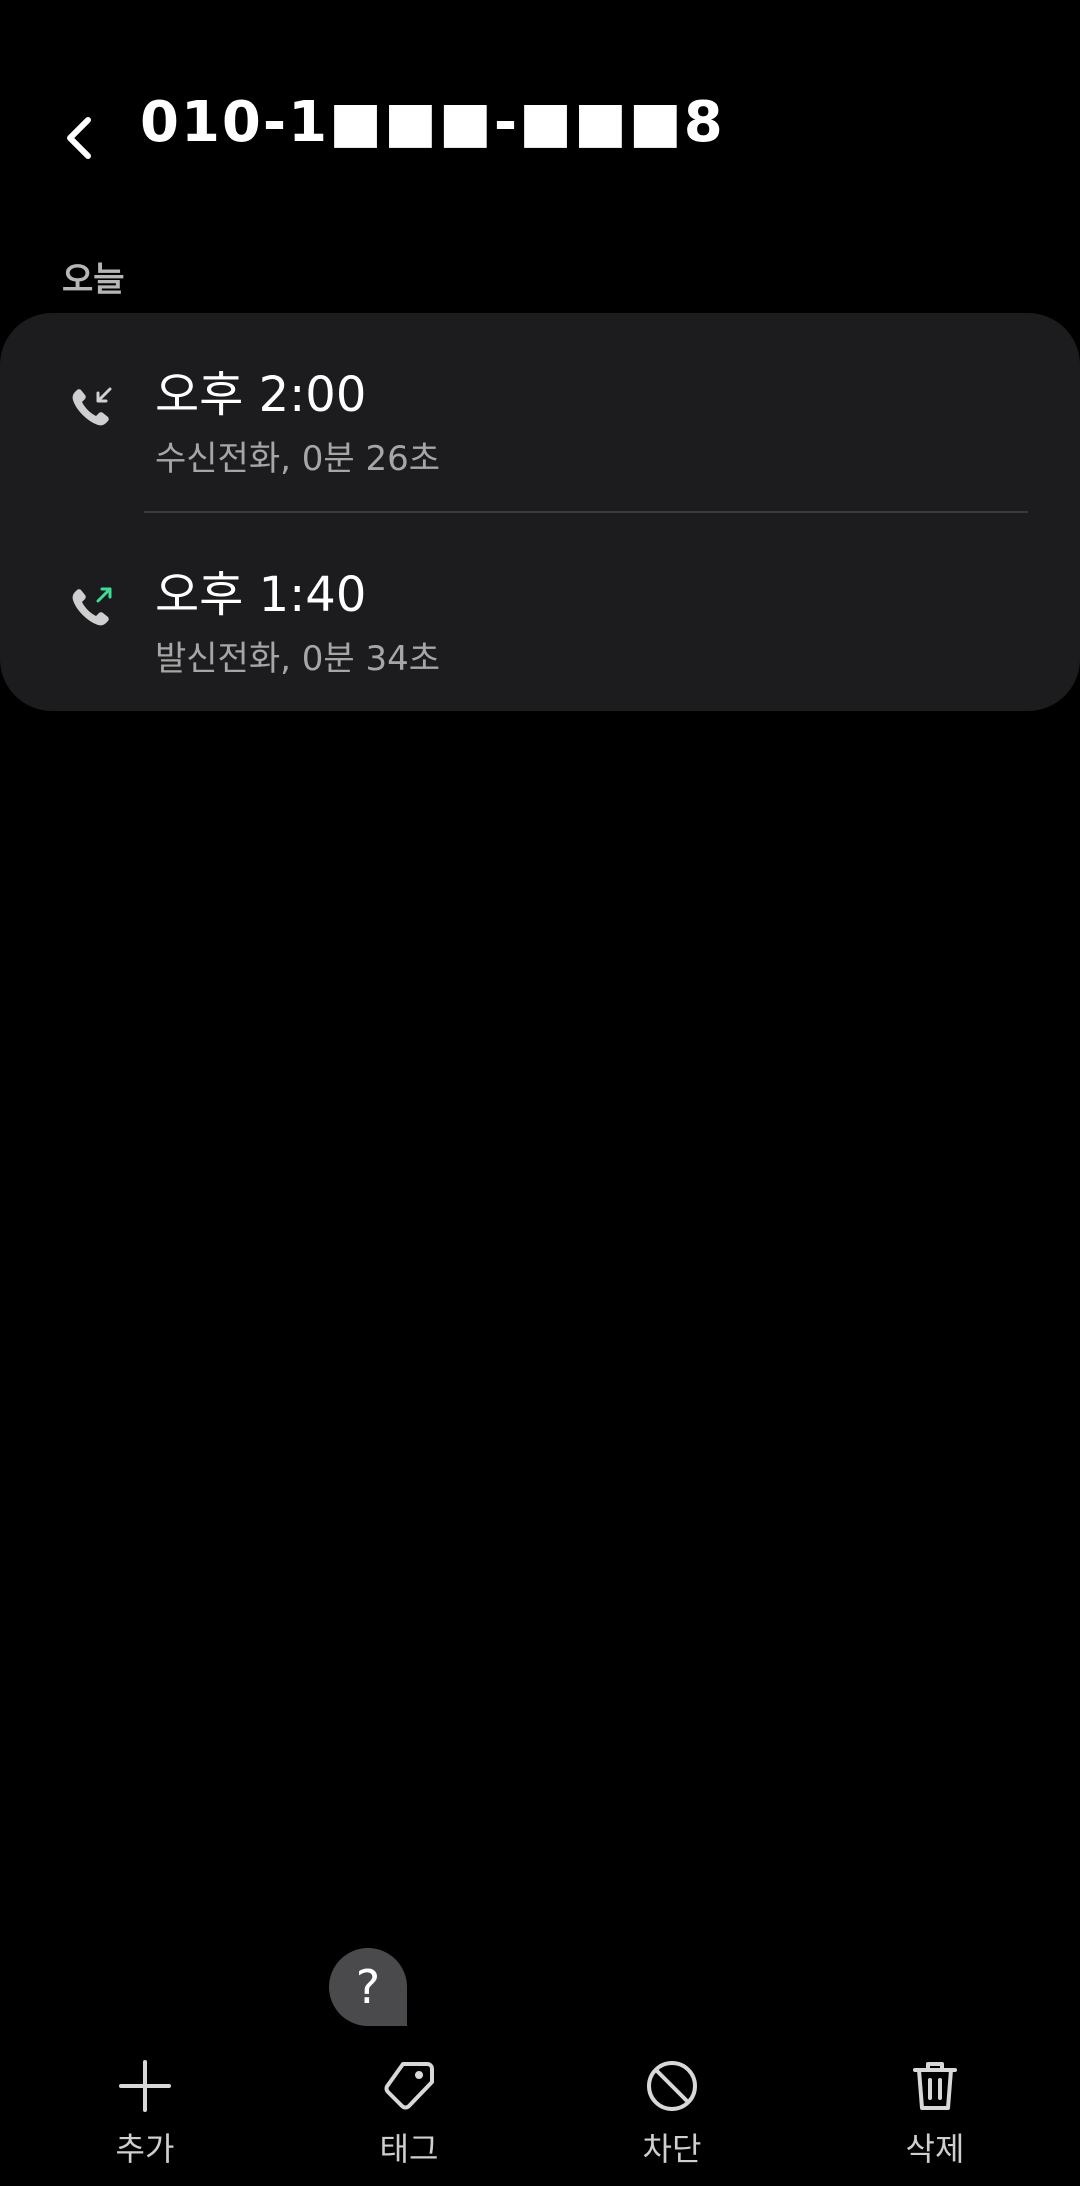 This screenshot has width=1080, height=2186. I want to click on bottom-toolbar: 추가 태그 차단 삭제, so click(540, 2113).